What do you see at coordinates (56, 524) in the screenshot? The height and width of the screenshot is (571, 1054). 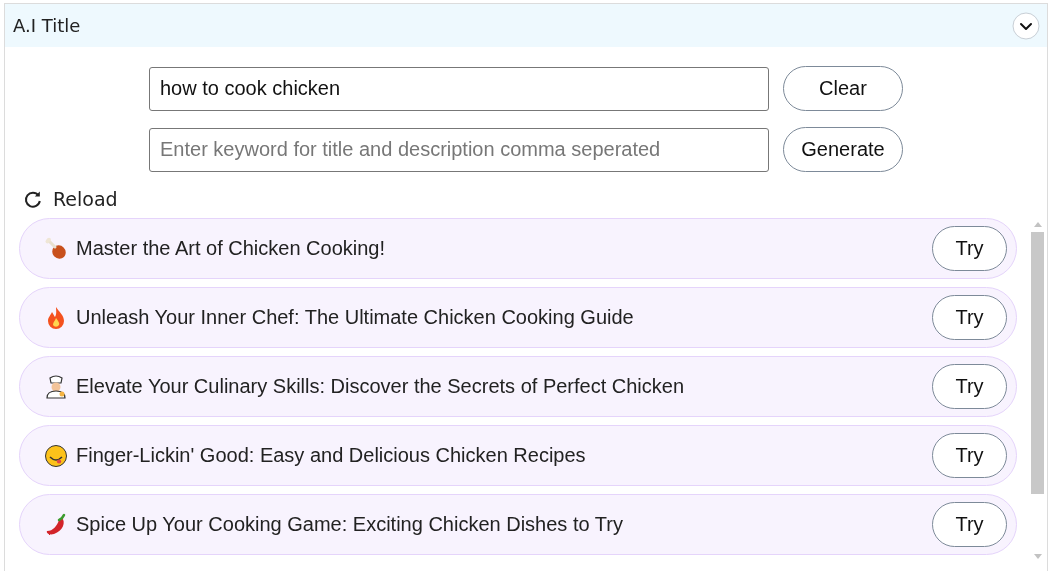 I see `chili-pepper-icon` at bounding box center [56, 524].